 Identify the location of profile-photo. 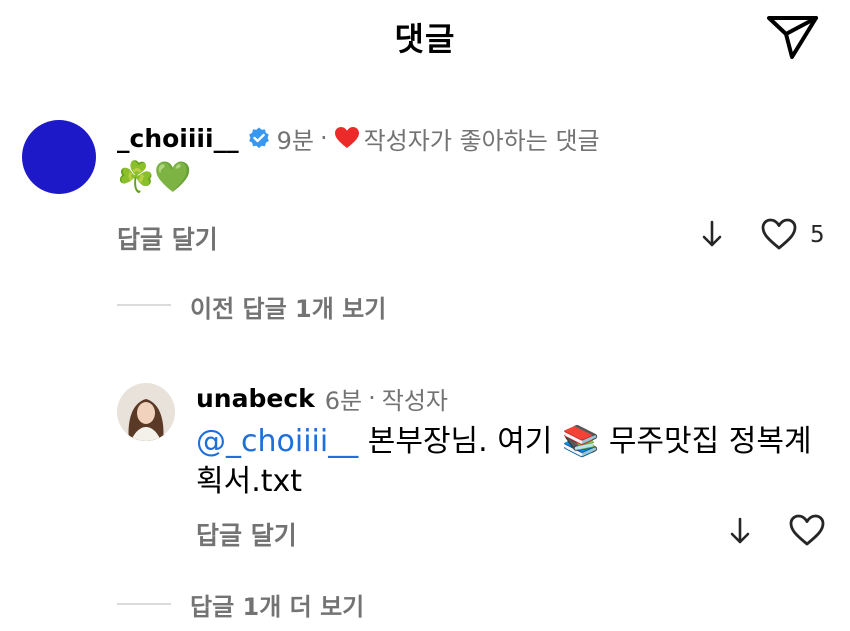
(146, 412).